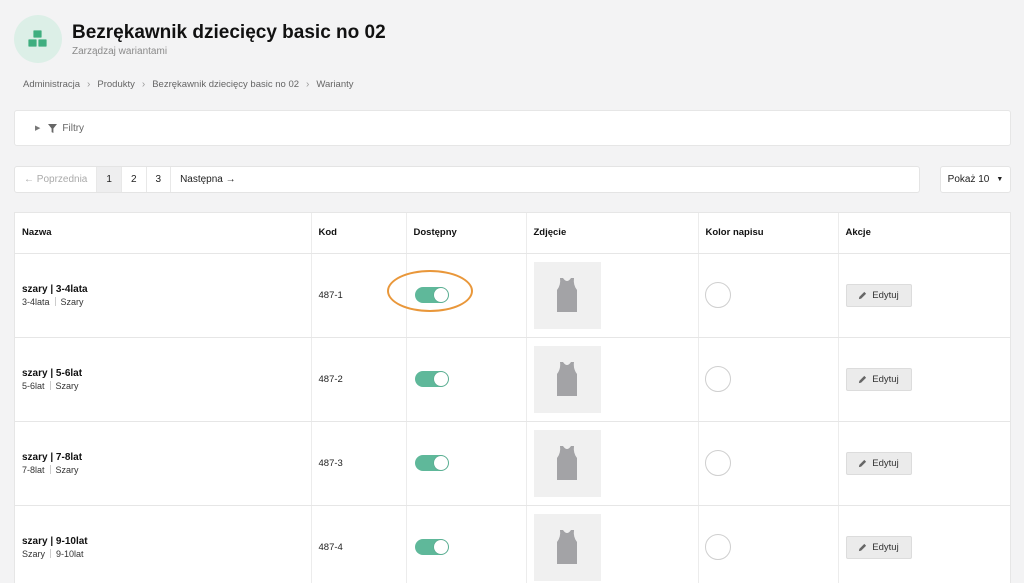 Image resolution: width=1024 pixels, height=583 pixels. Describe the element at coordinates (330, 295) in the screenshot. I see `variant-code: 487-1` at that location.